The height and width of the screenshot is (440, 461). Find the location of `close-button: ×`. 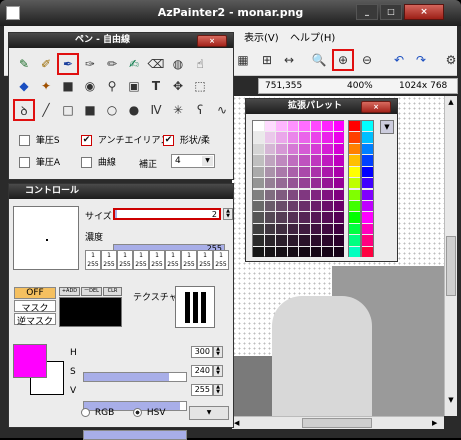

close-button: × is located at coordinates (424, 12).